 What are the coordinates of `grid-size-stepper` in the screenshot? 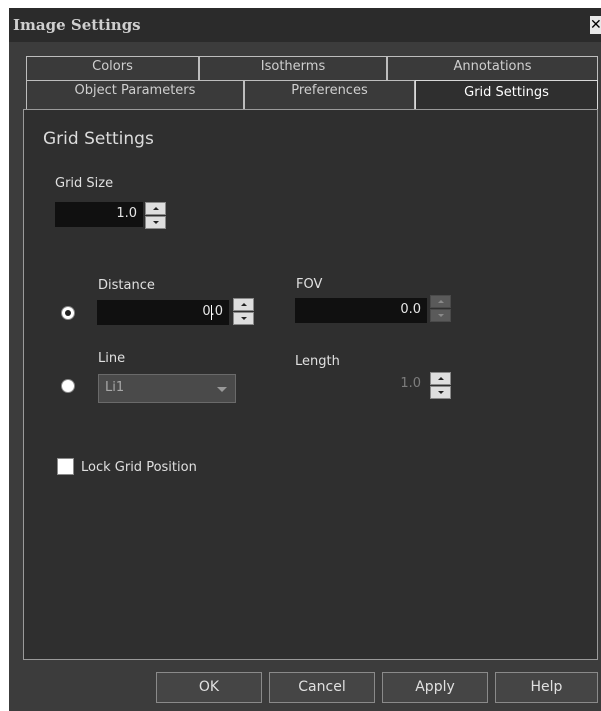 It's located at (155, 216).